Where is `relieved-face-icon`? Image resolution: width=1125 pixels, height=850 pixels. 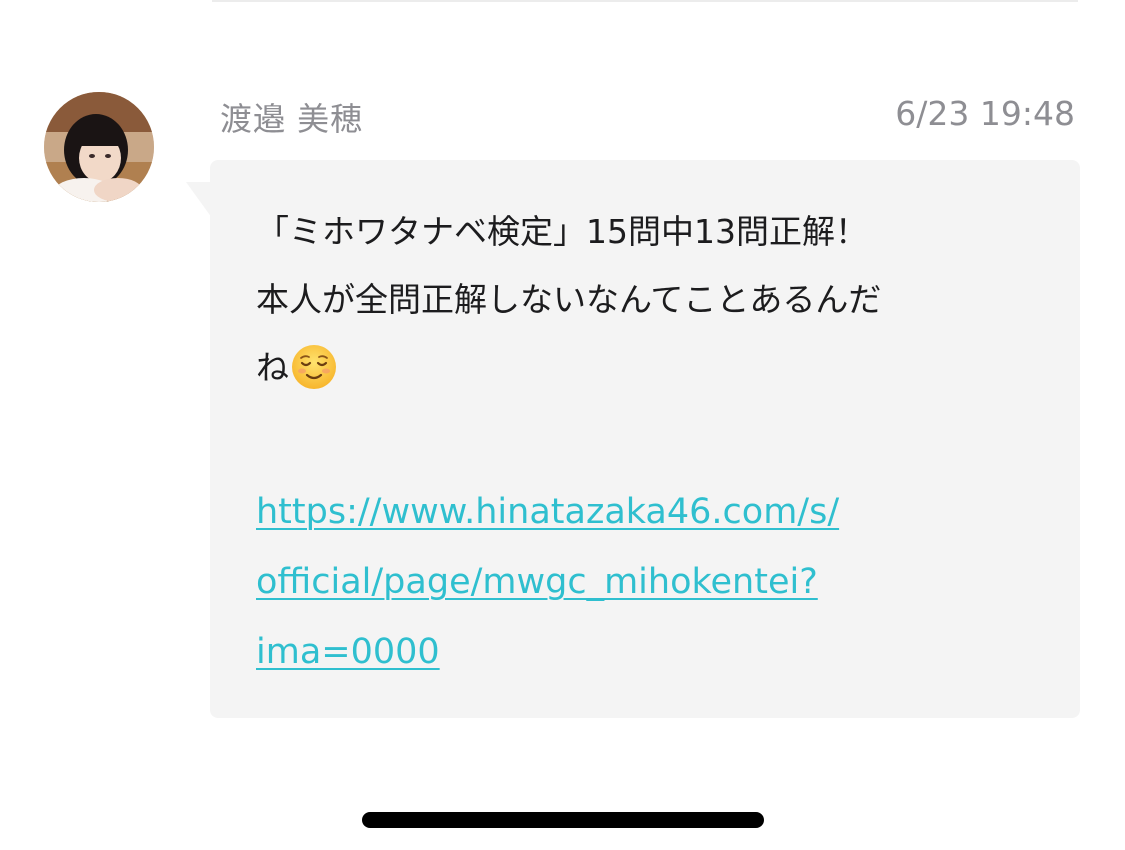
relieved-face-icon is located at coordinates (314, 367).